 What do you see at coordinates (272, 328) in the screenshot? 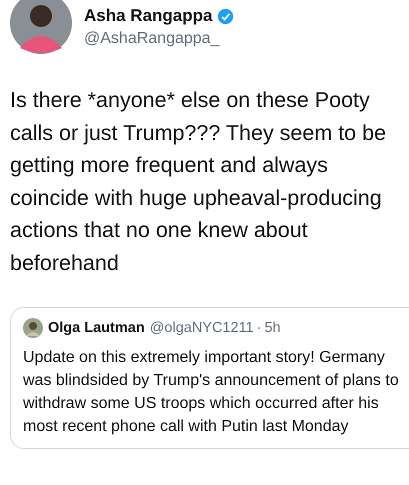
I see `tweet-time: 5h` at bounding box center [272, 328].